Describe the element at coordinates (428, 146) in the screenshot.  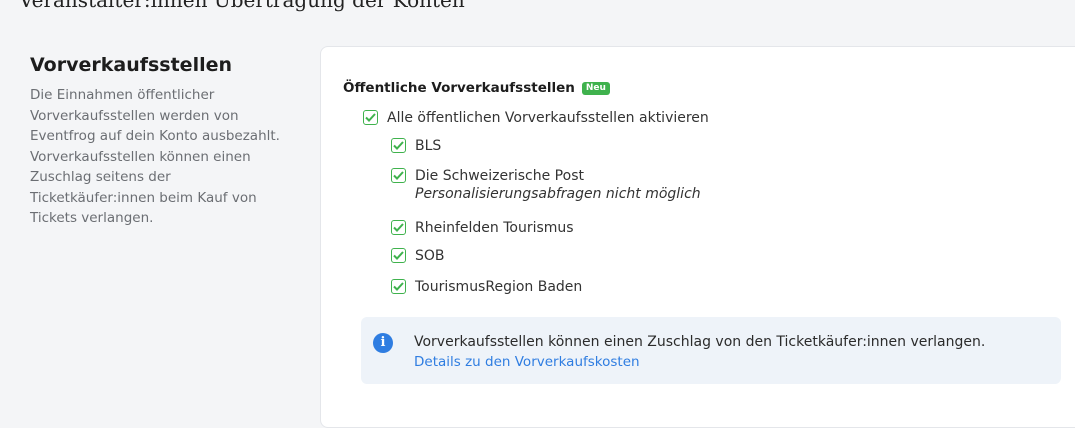
I see `checkbox-label: BLS` at that location.